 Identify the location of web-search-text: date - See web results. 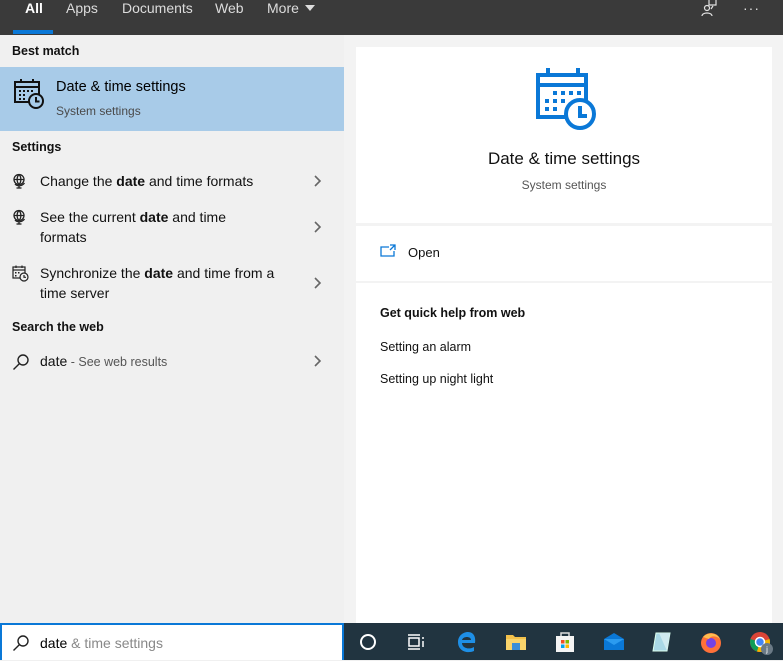
(165, 361).